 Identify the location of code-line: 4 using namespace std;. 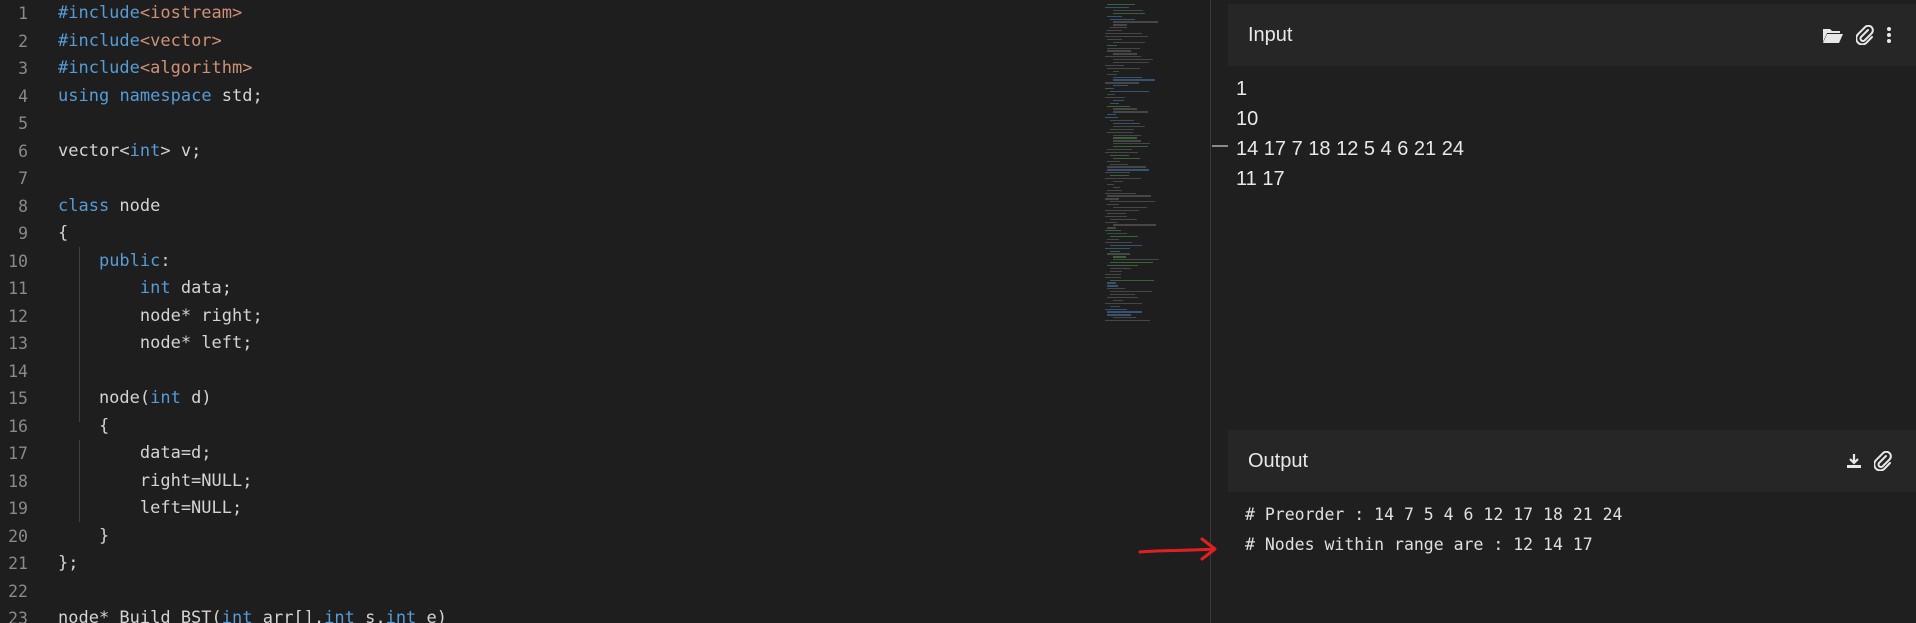
(550, 97).